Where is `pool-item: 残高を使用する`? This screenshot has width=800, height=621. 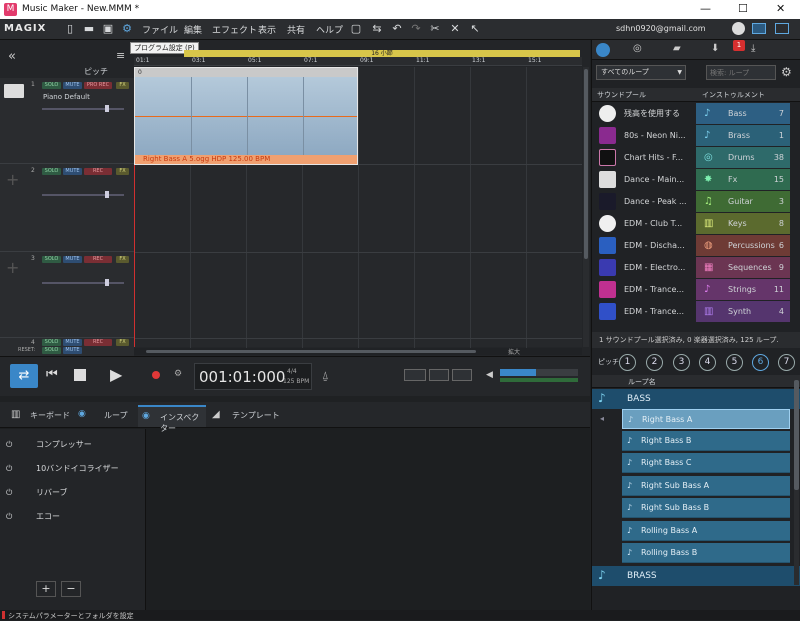
pool-item: 残高を使用する is located at coordinates (641, 113).